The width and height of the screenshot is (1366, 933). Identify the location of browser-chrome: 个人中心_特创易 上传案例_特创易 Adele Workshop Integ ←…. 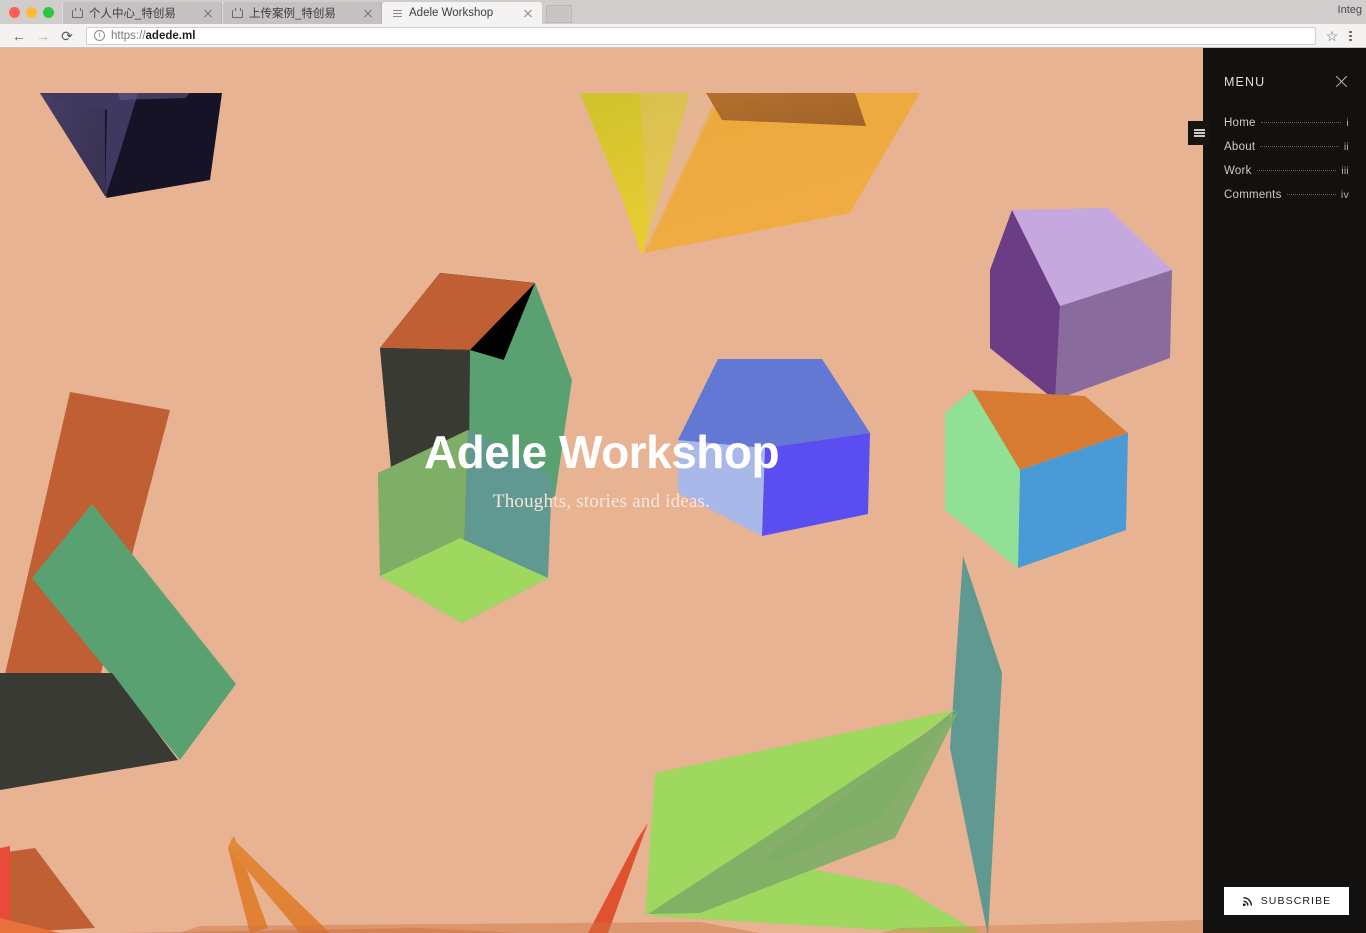
(683, 24).